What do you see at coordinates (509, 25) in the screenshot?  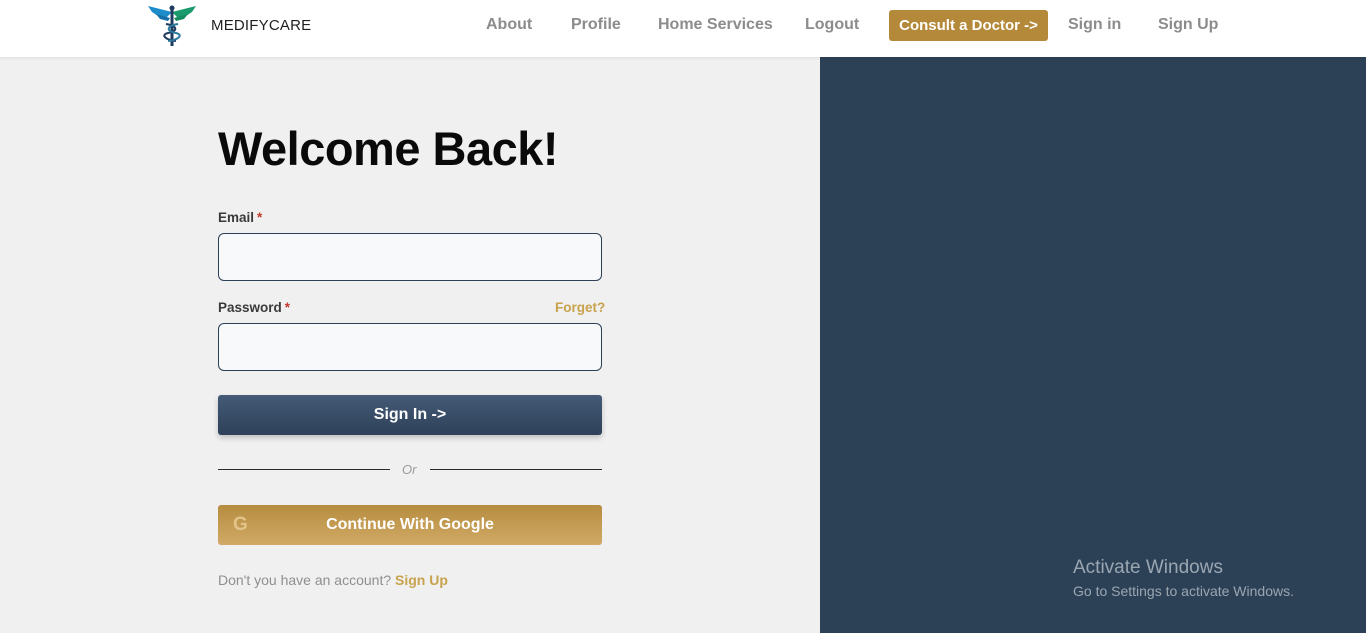 I see `nav-about: About` at bounding box center [509, 25].